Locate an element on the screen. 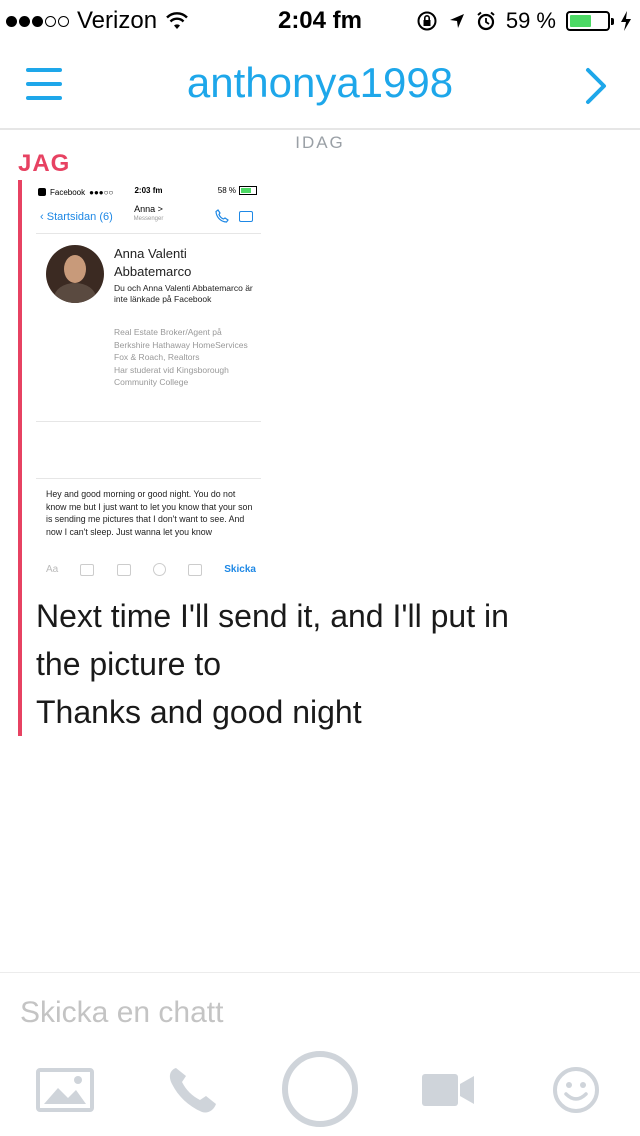 Image resolution: width=640 pixels, height=1136 pixels. emoji-icon is located at coordinates (159, 569).